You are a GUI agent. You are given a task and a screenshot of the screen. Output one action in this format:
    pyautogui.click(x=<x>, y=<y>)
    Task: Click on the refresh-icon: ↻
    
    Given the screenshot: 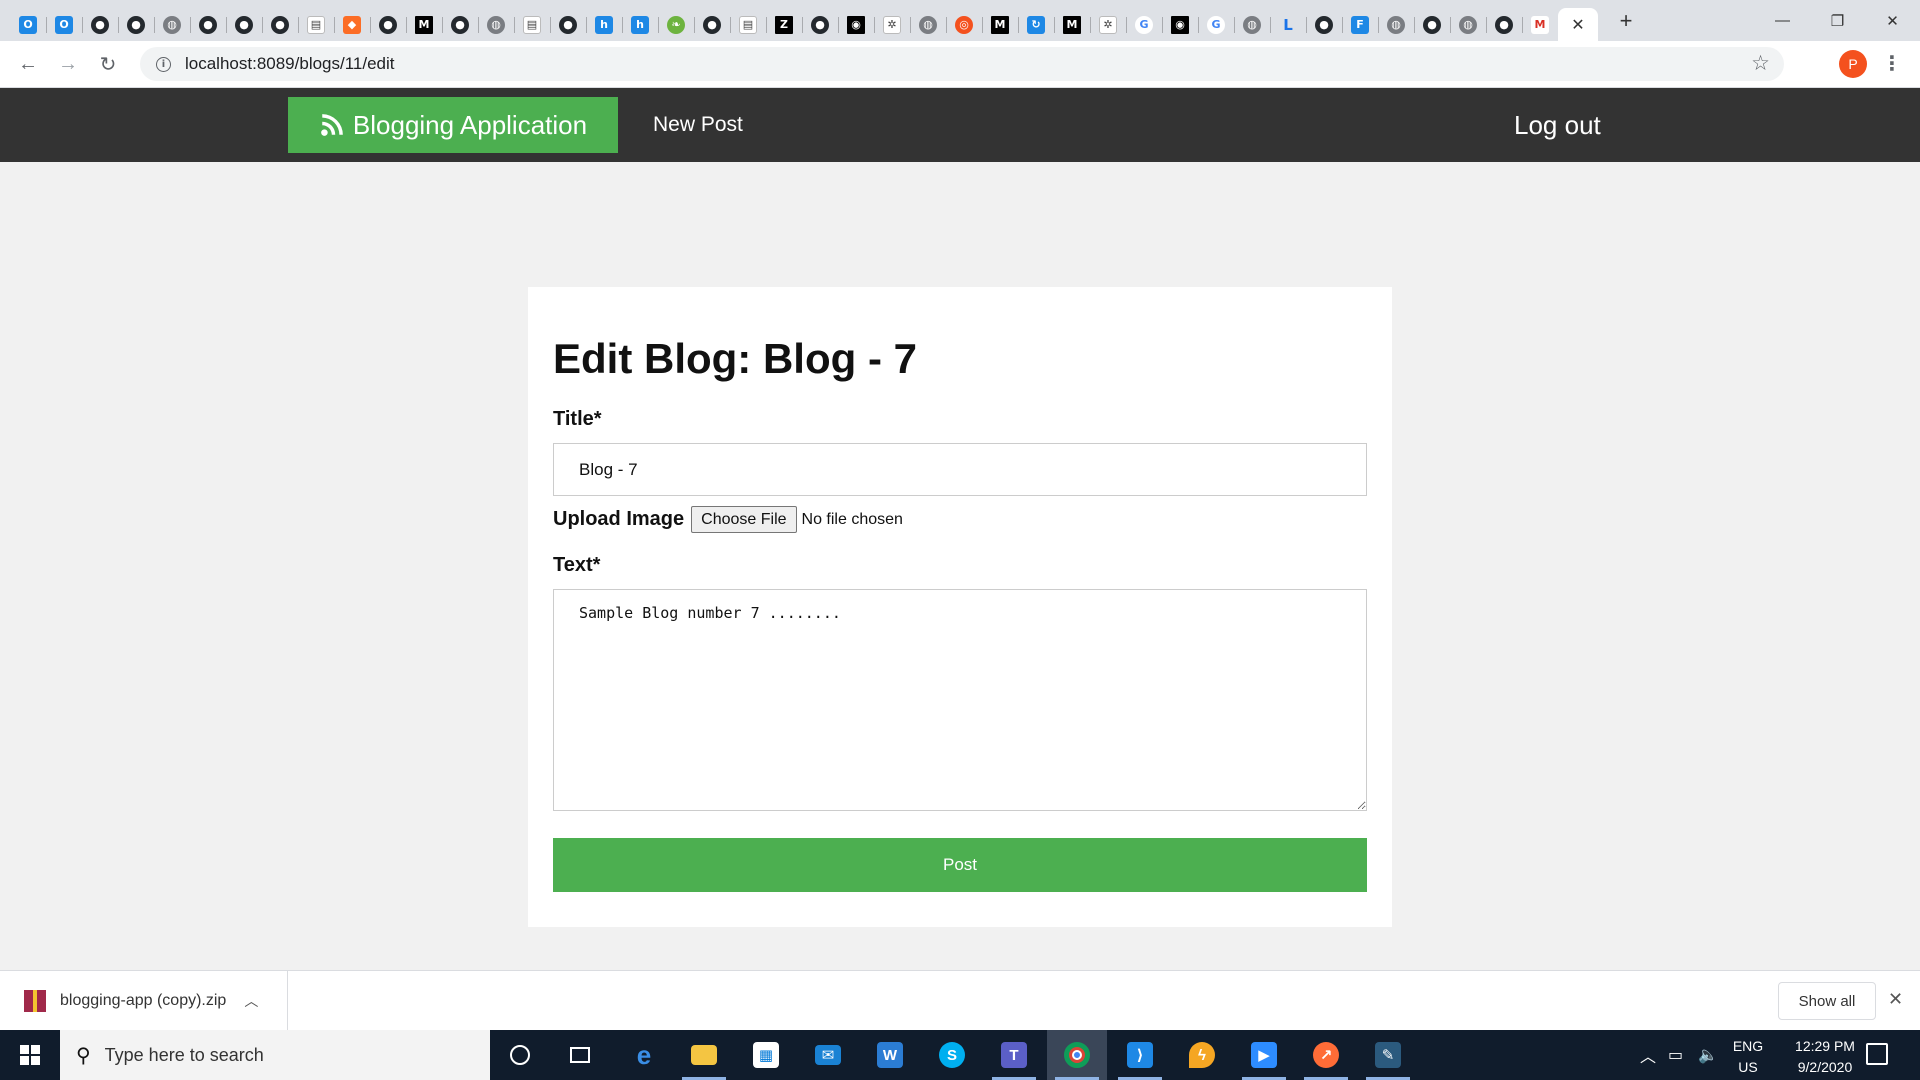 What is the action you would take?
    pyautogui.click(x=1036, y=24)
    